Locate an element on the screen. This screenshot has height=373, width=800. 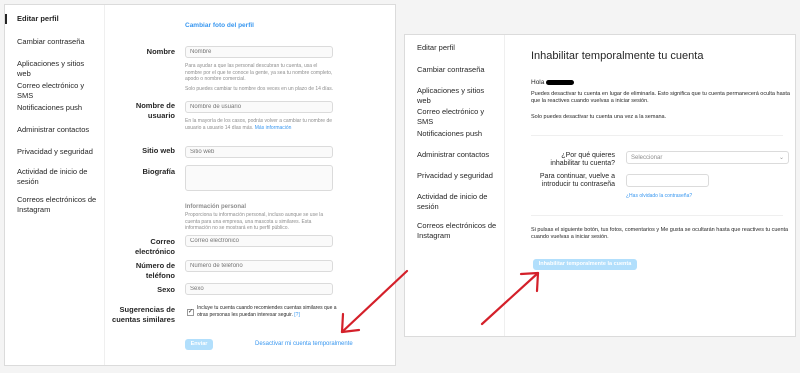
arrow-left is located at coordinates (374, 301).